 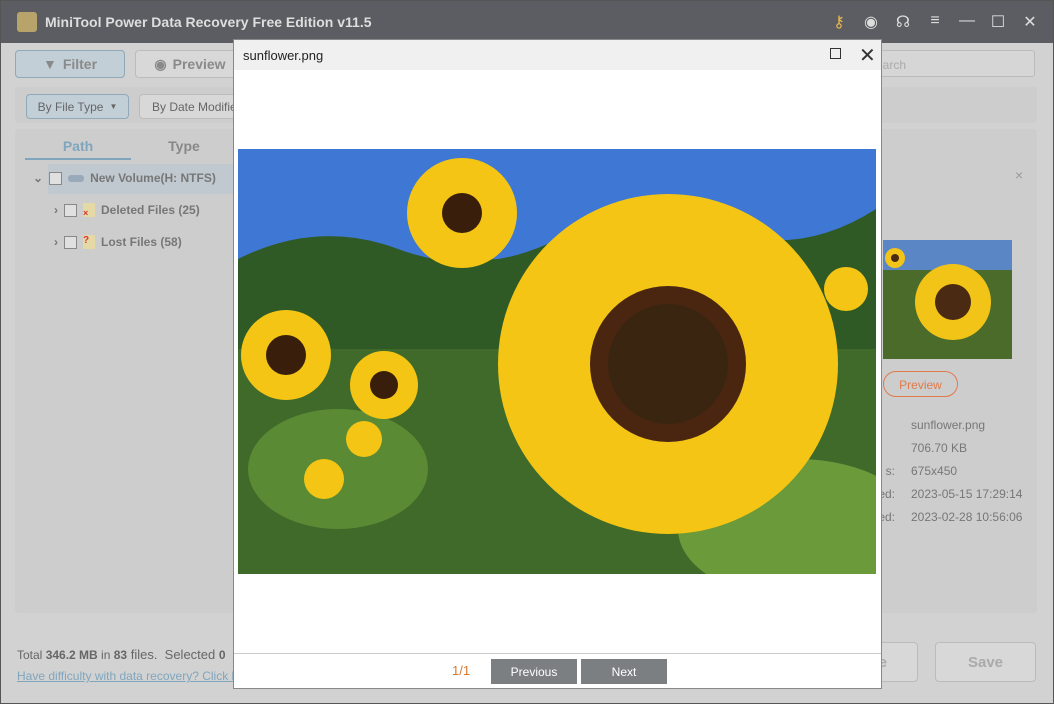 I want to click on filter-button: ▼ Filter, so click(x=70, y=64).